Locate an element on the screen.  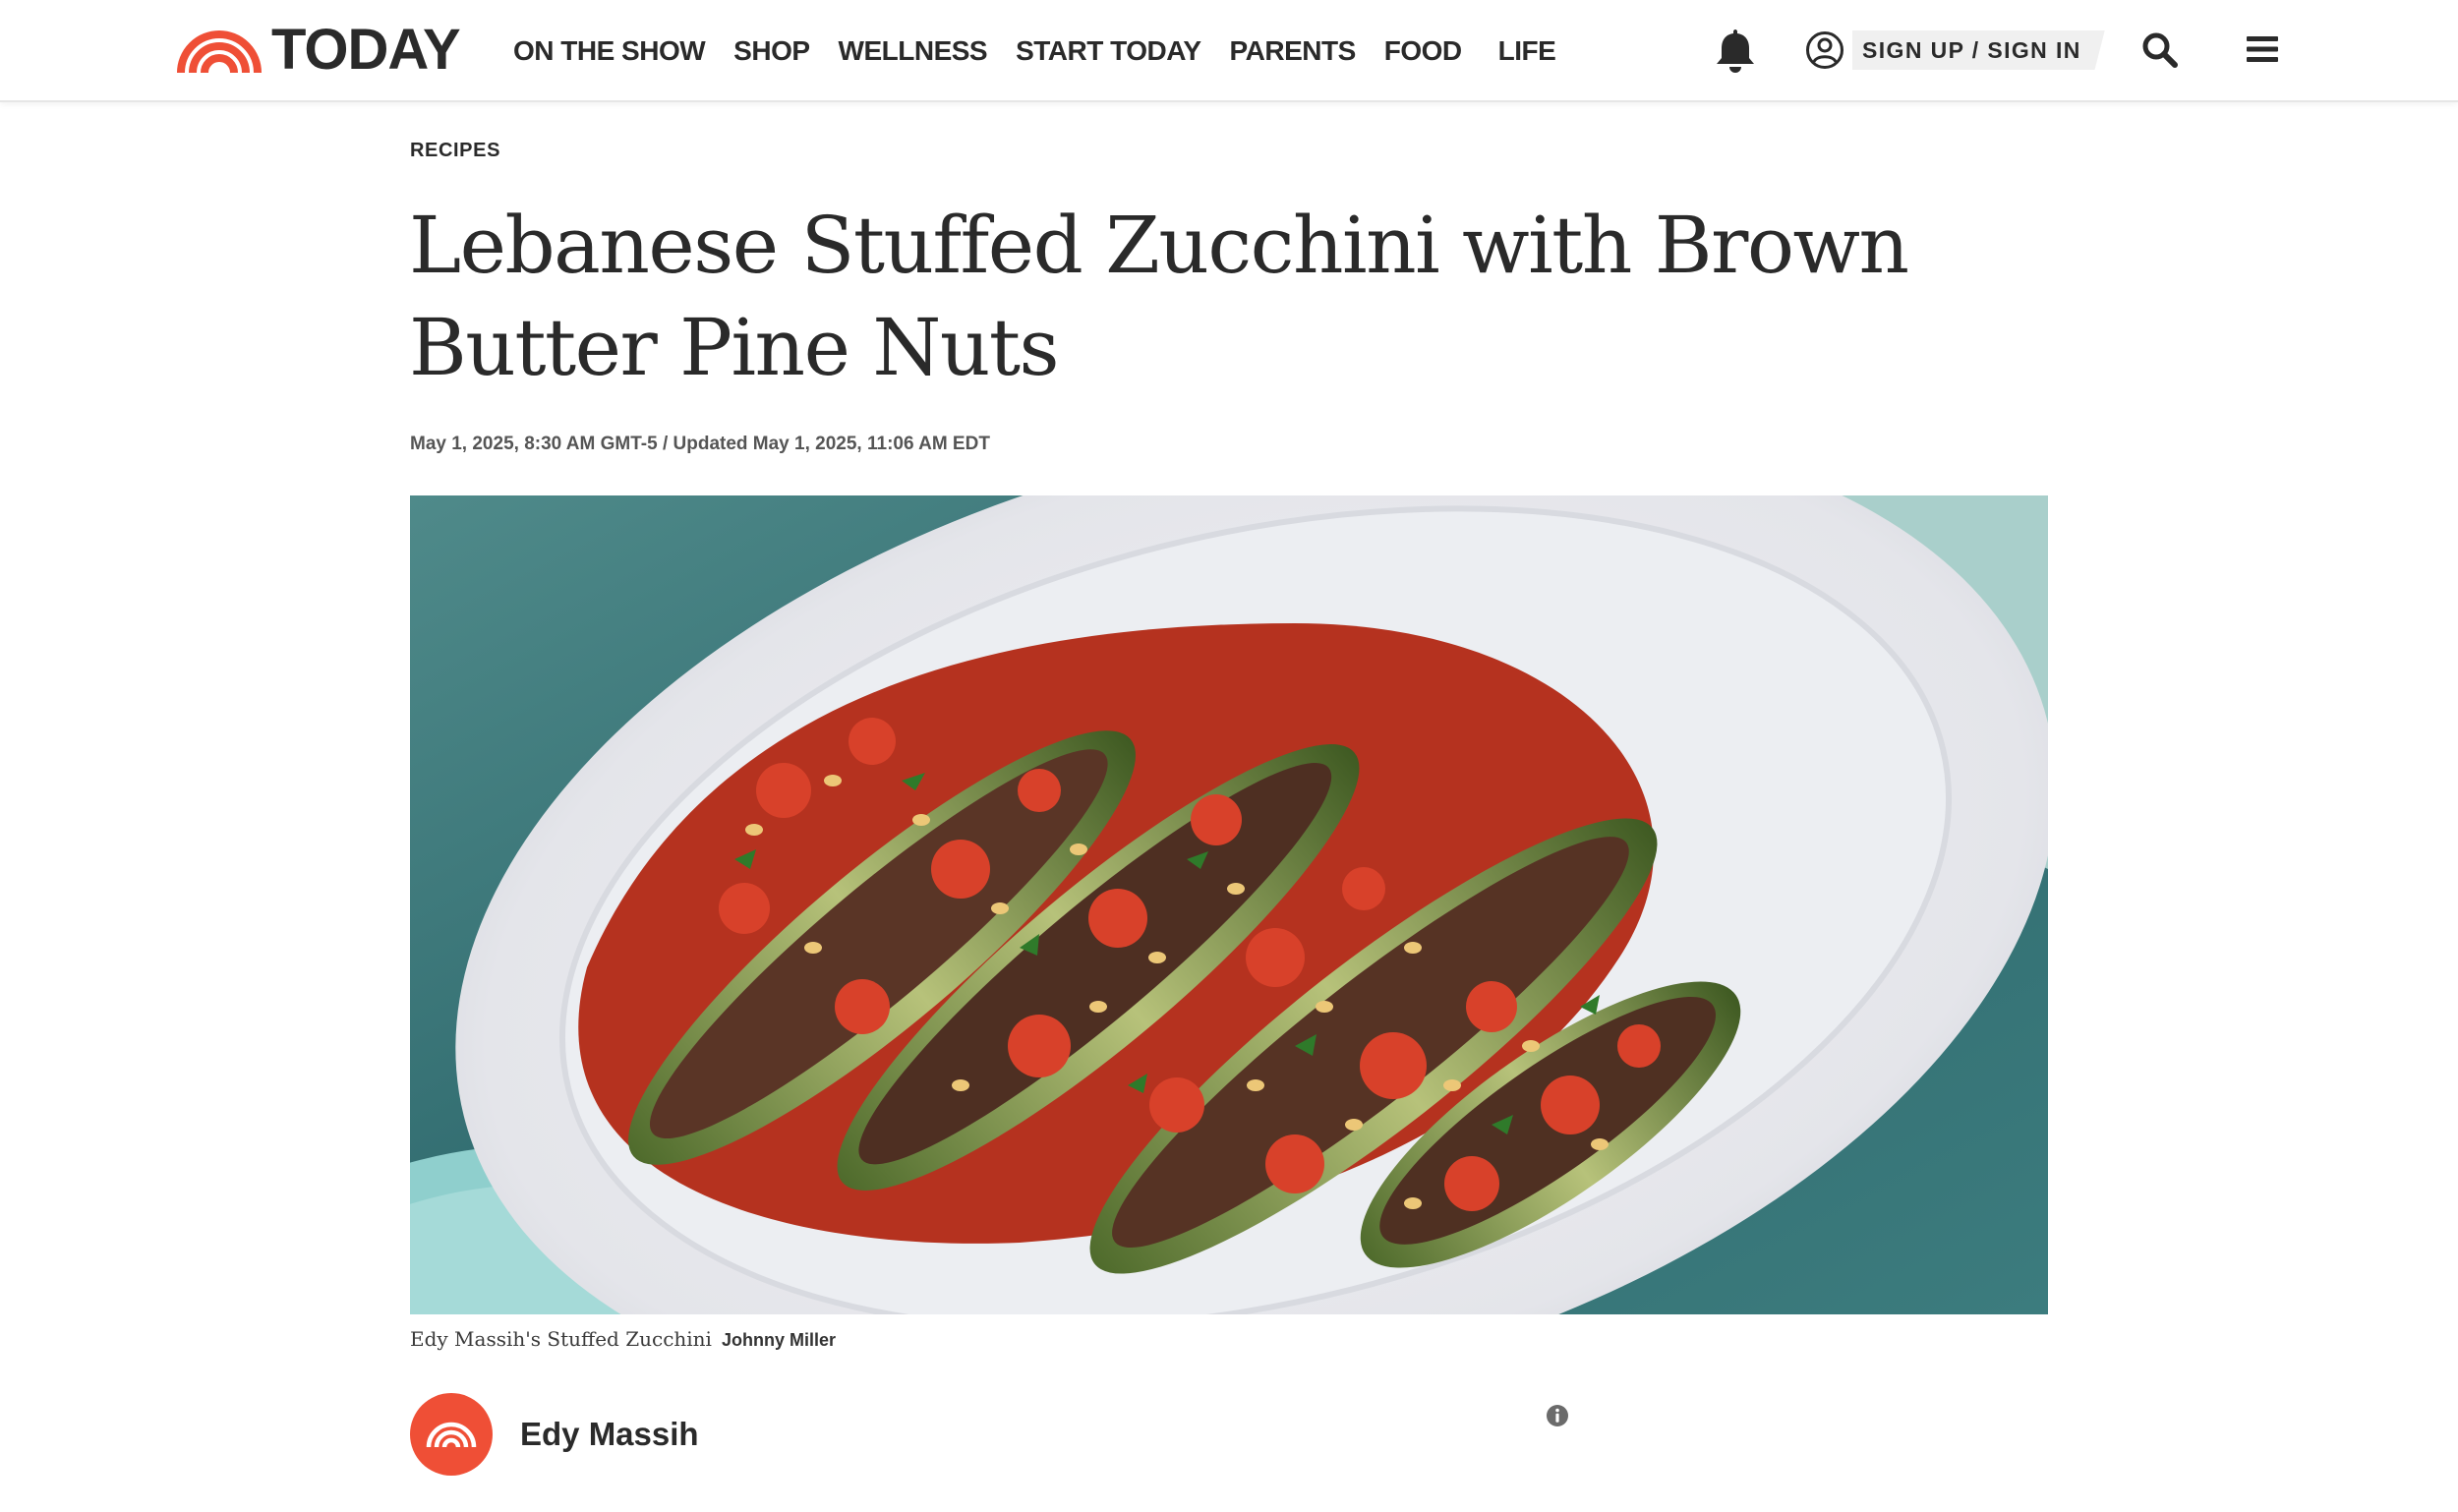
today-logo: TODAY is located at coordinates (319, 50).